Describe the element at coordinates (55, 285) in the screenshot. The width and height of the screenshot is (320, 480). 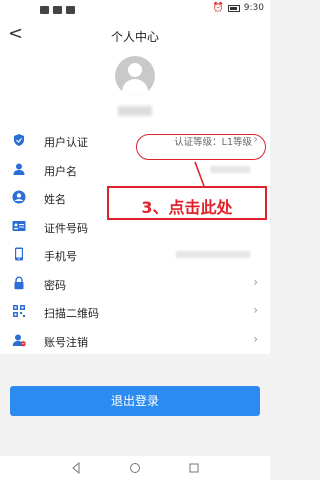
I see `list-item-label: 密码` at that location.